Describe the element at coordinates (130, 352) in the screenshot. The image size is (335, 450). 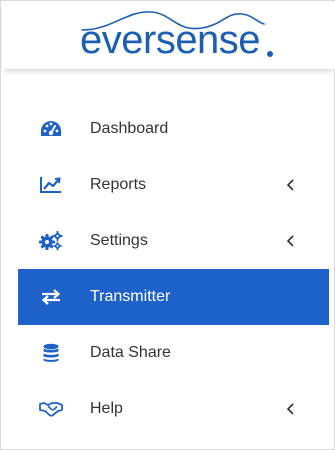
I see `sidebar-item-label: Data Share` at that location.